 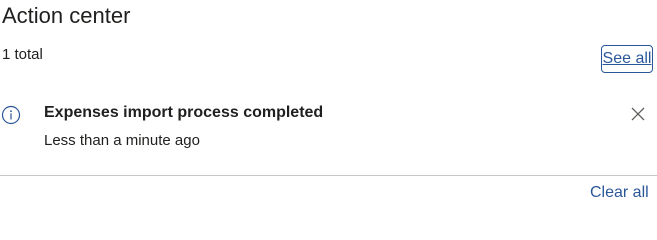 What do you see at coordinates (619, 193) in the screenshot?
I see `clear-all-link: Clear all` at bounding box center [619, 193].